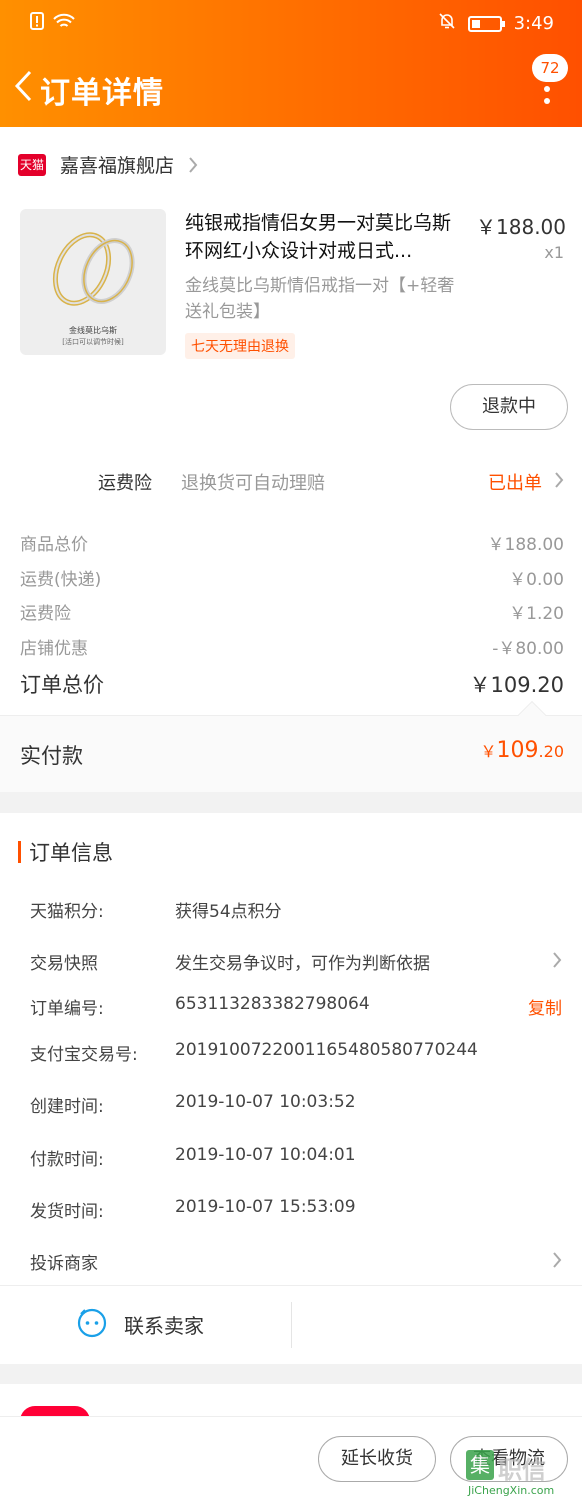 This screenshot has height=1500, width=582. I want to click on chevron-left-icon, so click(23, 86).